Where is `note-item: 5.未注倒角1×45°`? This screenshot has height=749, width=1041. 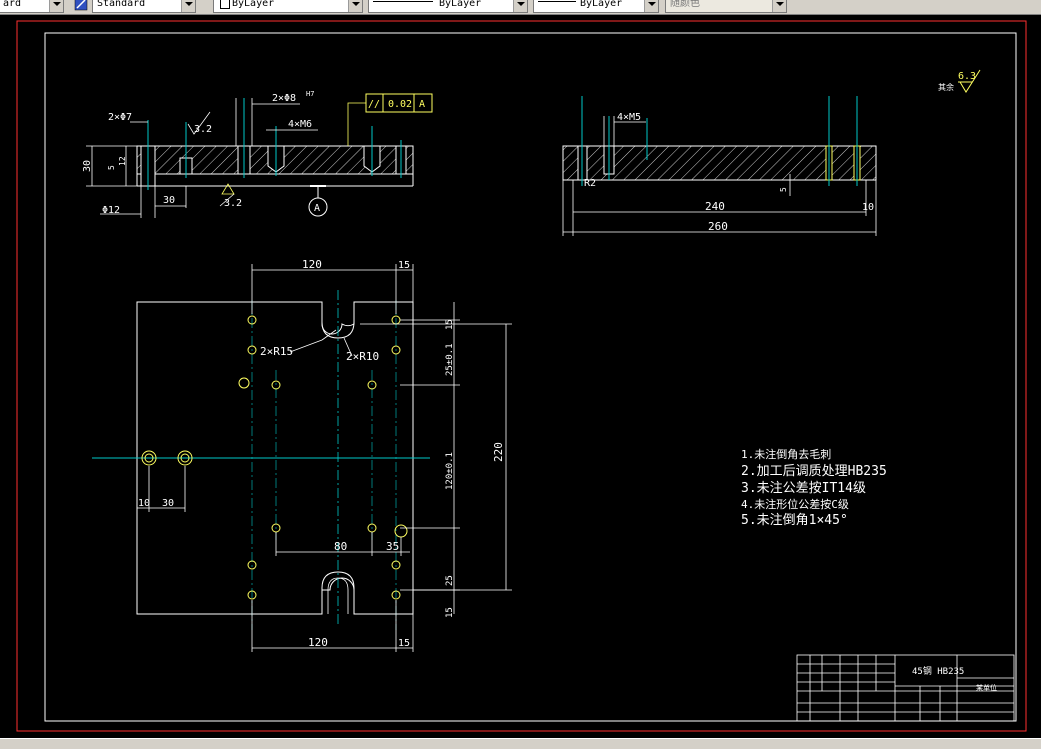 note-item: 5.未注倒角1×45° is located at coordinates (794, 520).